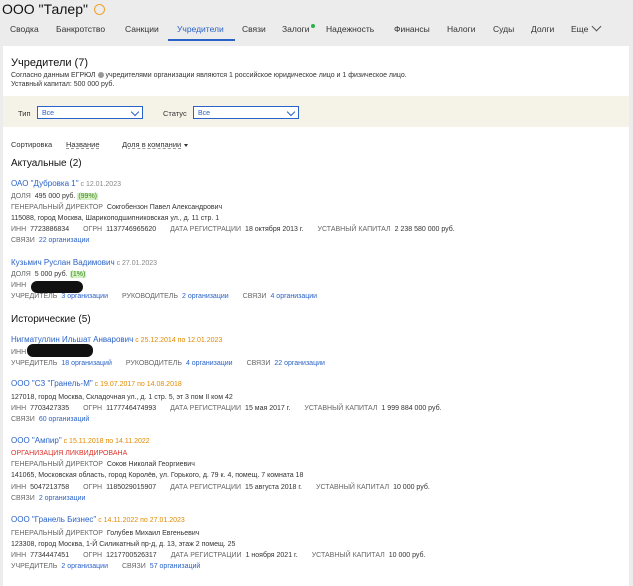 The image size is (633, 586). I want to click on share-badge: (1%), so click(78, 274).